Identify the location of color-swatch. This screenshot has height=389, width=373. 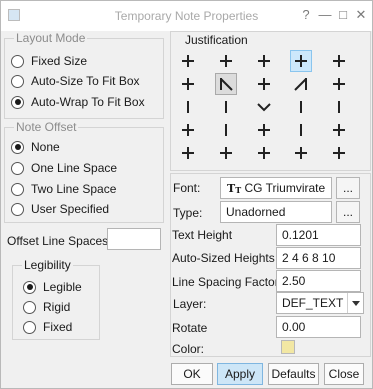
(288, 347).